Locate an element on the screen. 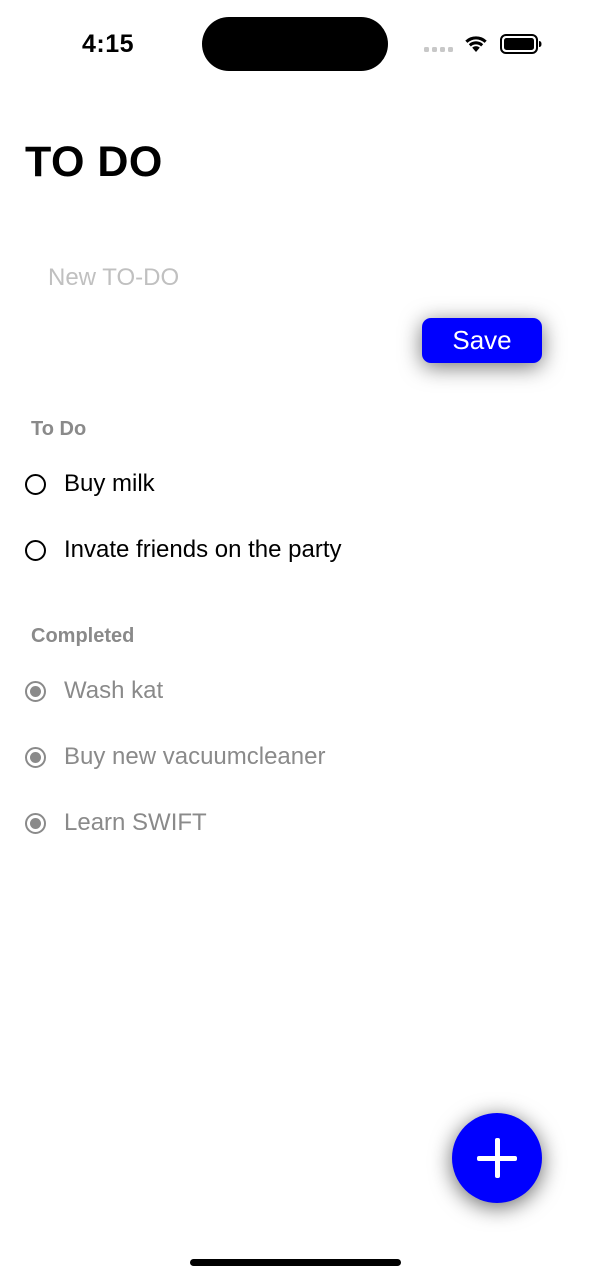 The image size is (590, 1278). completed-item-label: Wash kat is located at coordinates (114, 690).